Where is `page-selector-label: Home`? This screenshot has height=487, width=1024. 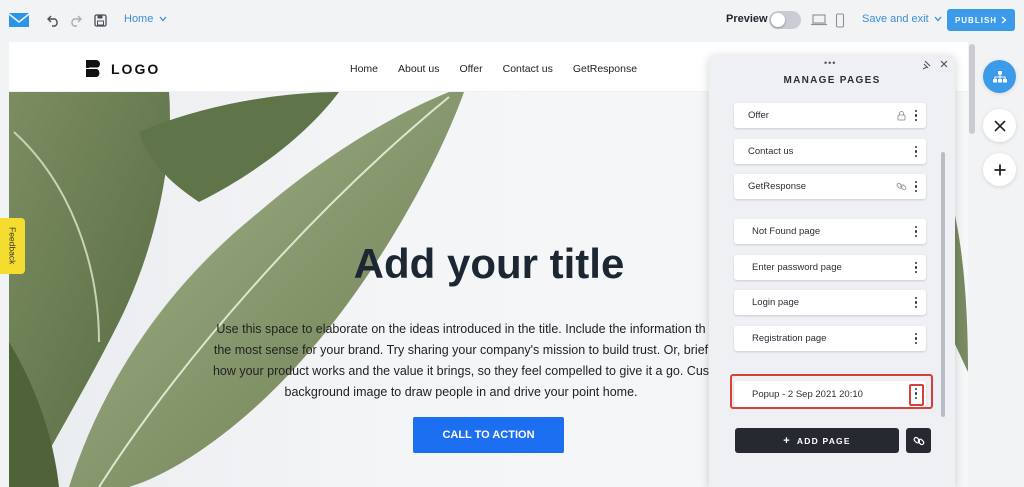
page-selector-label: Home is located at coordinates (139, 19).